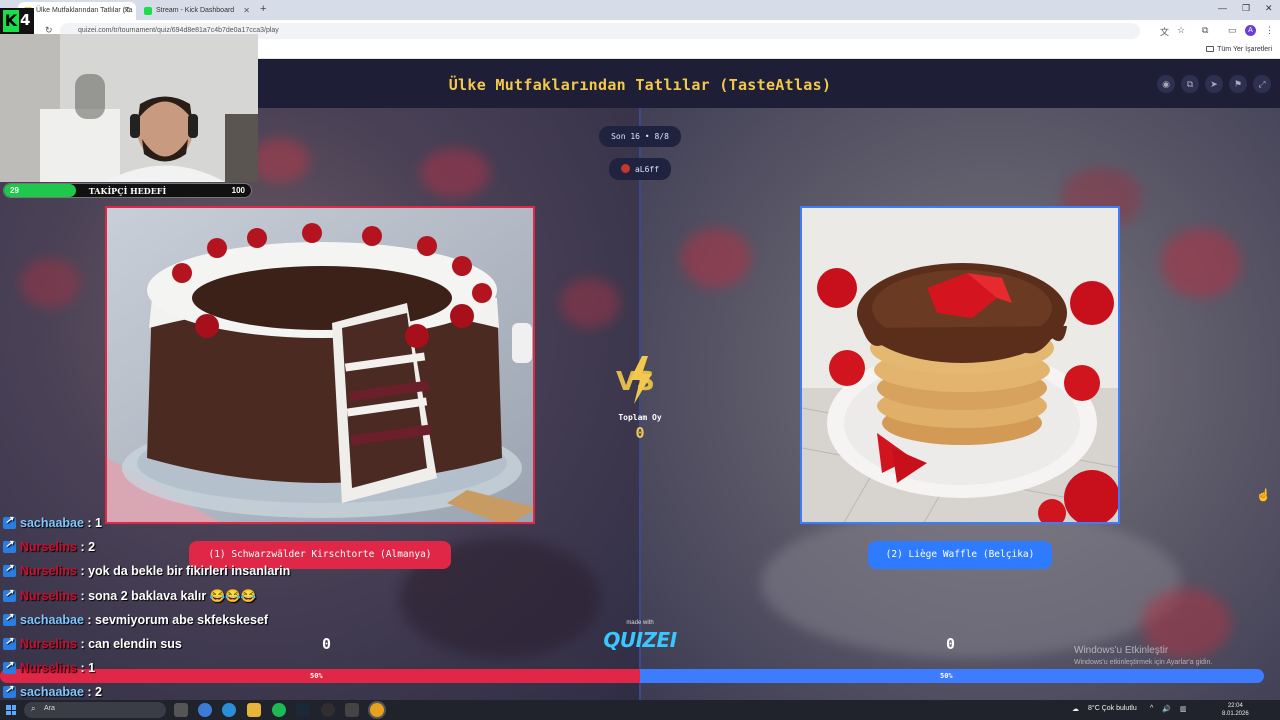 The height and width of the screenshot is (720, 1280). Describe the element at coordinates (129, 643) in the screenshot. I see `chat-text: : can elendin sus` at that location.